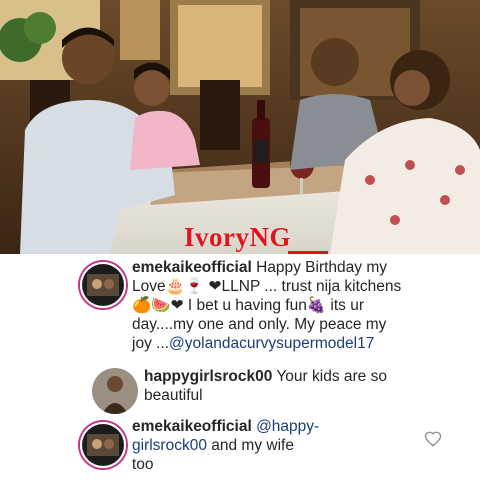 The image size is (480, 480). Describe the element at coordinates (433, 439) in the screenshot. I see `heart-icon` at that location.